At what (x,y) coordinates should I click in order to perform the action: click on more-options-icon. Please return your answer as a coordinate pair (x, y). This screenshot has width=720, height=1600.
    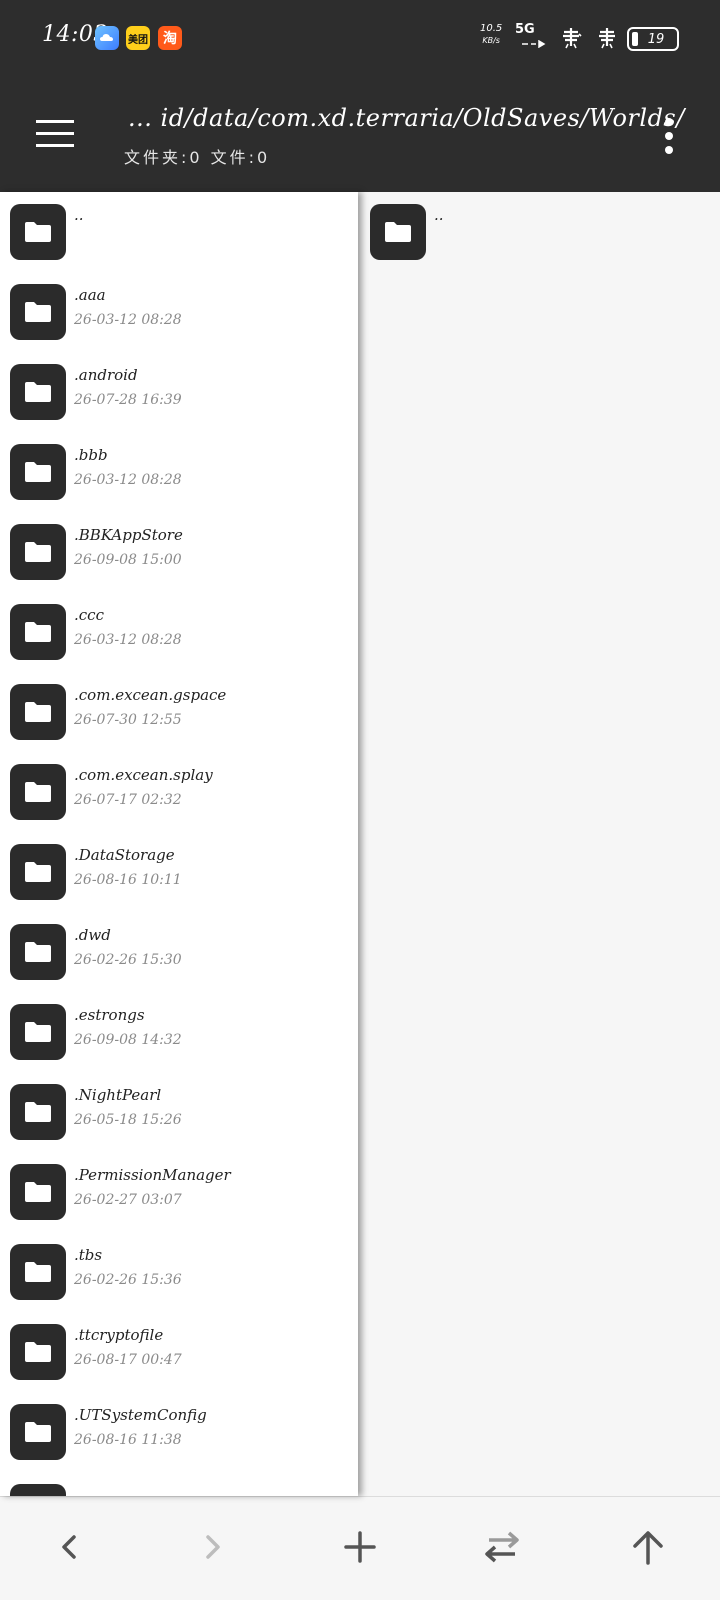
    Looking at the image, I should click on (669, 136).